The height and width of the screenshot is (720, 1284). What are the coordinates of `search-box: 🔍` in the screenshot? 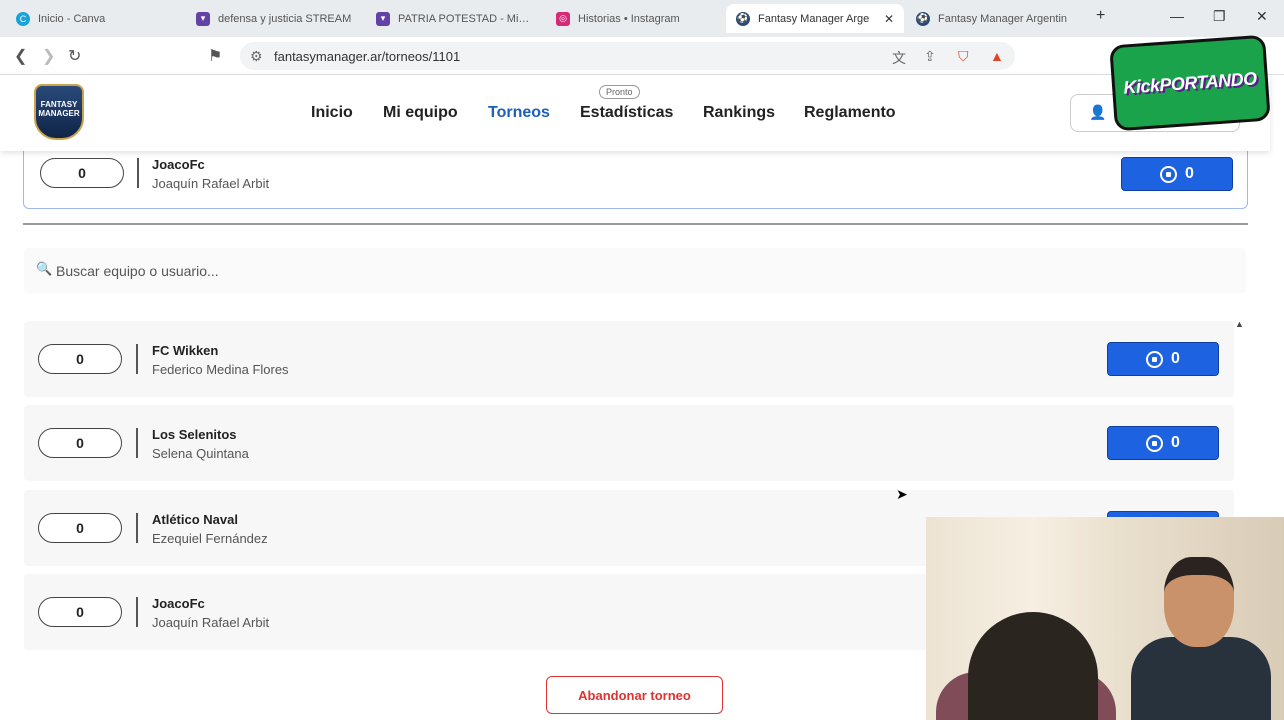 It's located at (635, 270).